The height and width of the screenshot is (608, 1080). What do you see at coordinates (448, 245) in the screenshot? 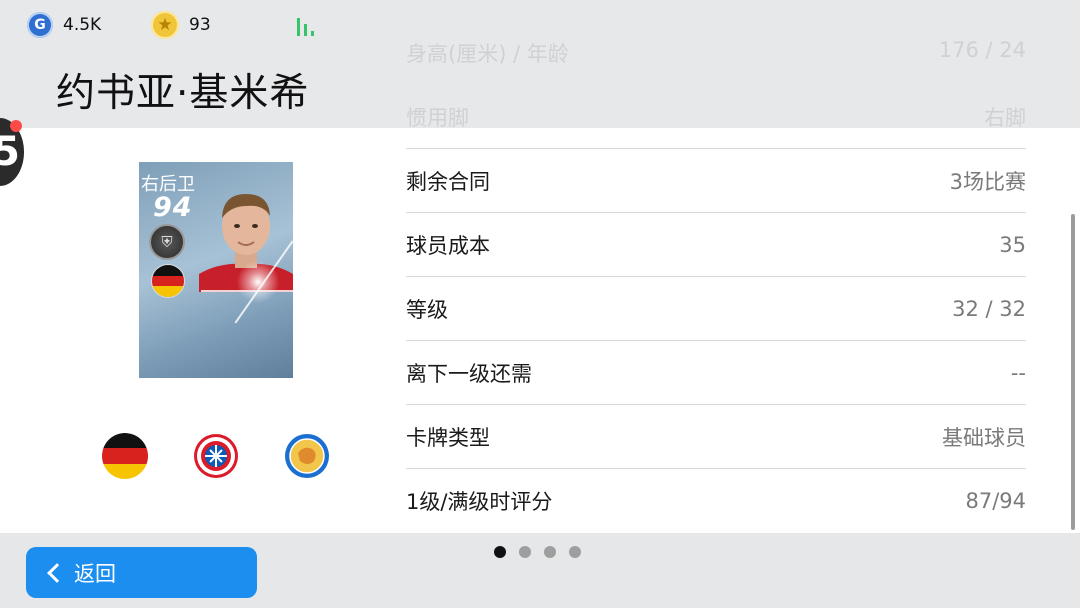
I see `stat-label: 球员成本` at bounding box center [448, 245].